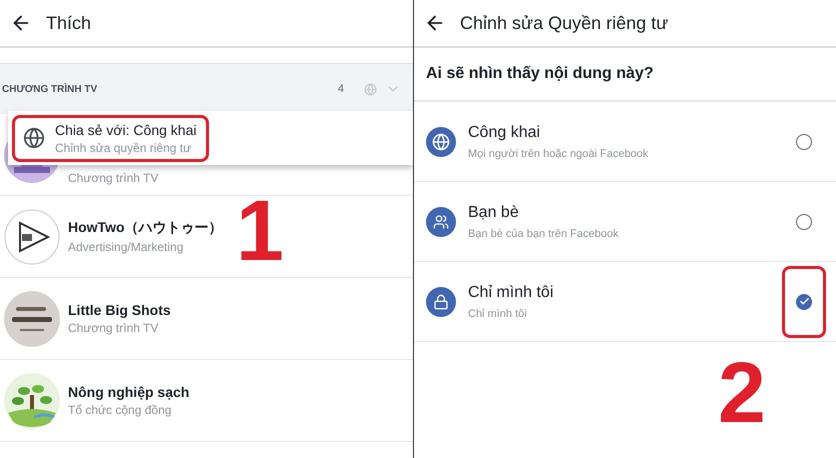  What do you see at coordinates (505, 133) in the screenshot?
I see `option-label: Công khai` at bounding box center [505, 133].